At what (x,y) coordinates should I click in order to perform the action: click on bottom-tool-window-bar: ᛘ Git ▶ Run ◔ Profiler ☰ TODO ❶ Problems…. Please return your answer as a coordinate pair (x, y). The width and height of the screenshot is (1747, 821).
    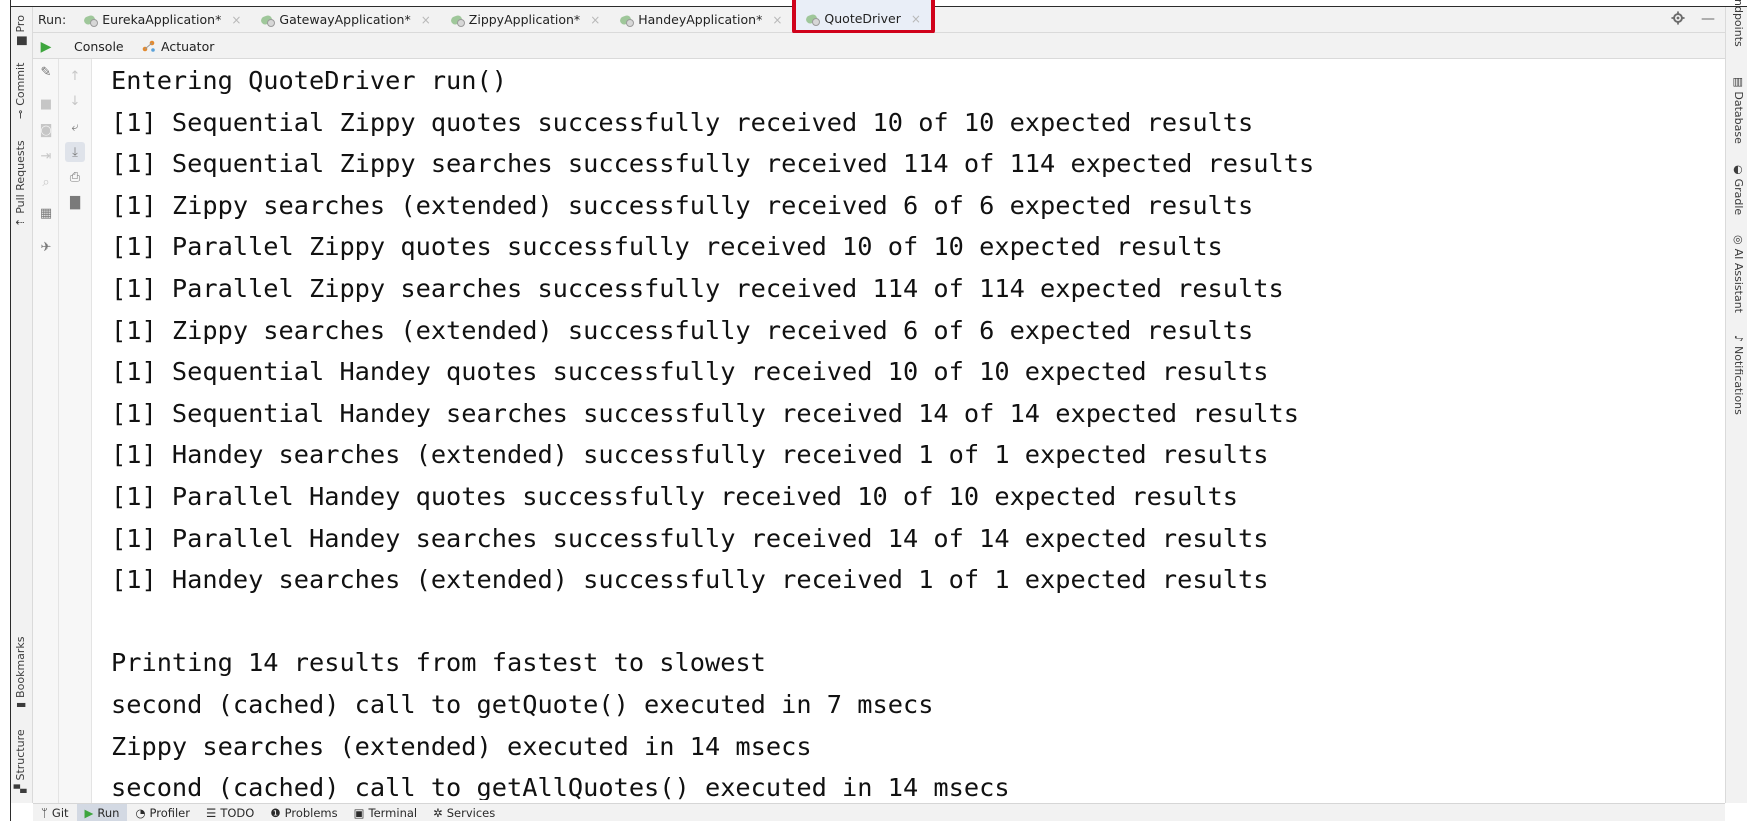
    Looking at the image, I should click on (879, 812).